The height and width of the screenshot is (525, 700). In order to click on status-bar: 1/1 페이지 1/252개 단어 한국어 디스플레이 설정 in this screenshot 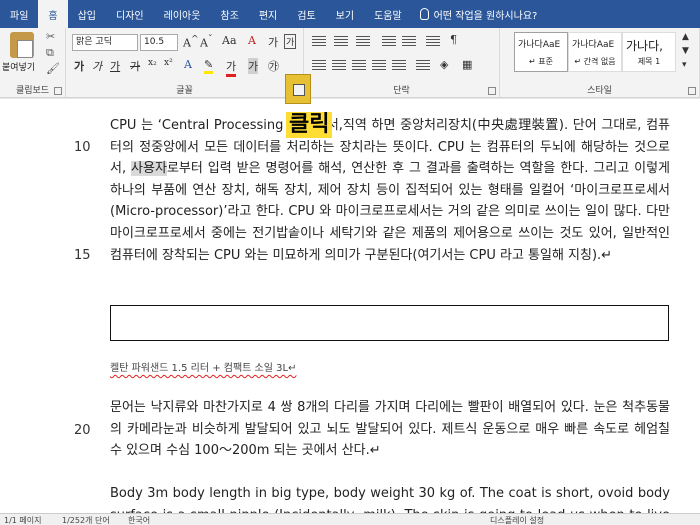, I will do `click(350, 519)`.